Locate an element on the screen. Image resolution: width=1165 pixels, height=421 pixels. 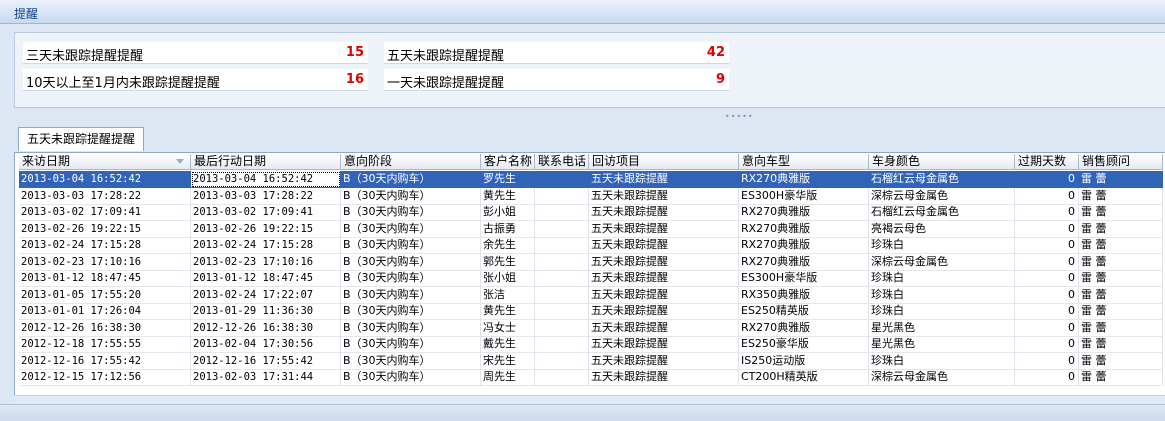
cell-customer-name: 宋先生 is located at coordinates (508, 361).